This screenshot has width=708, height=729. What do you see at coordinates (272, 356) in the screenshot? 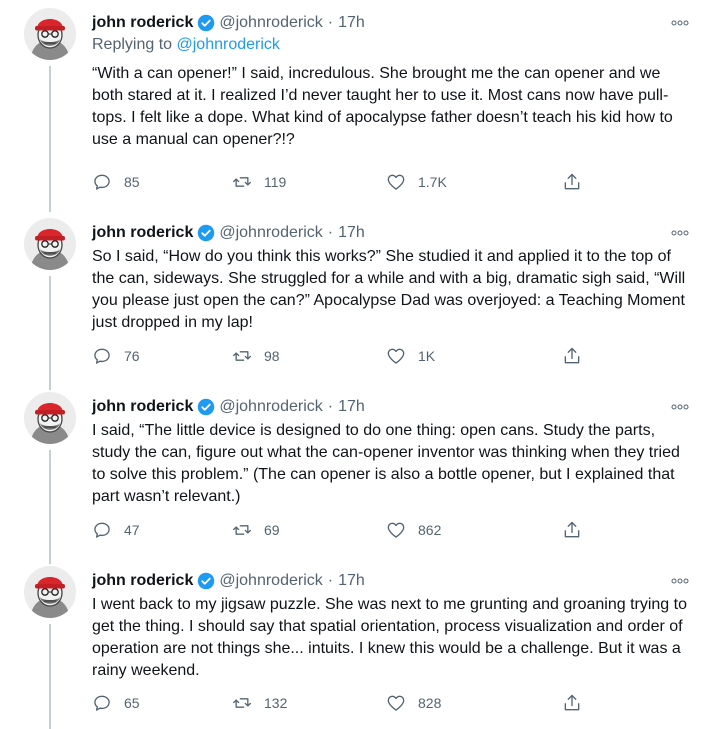
I see `retweet-count: 98` at bounding box center [272, 356].